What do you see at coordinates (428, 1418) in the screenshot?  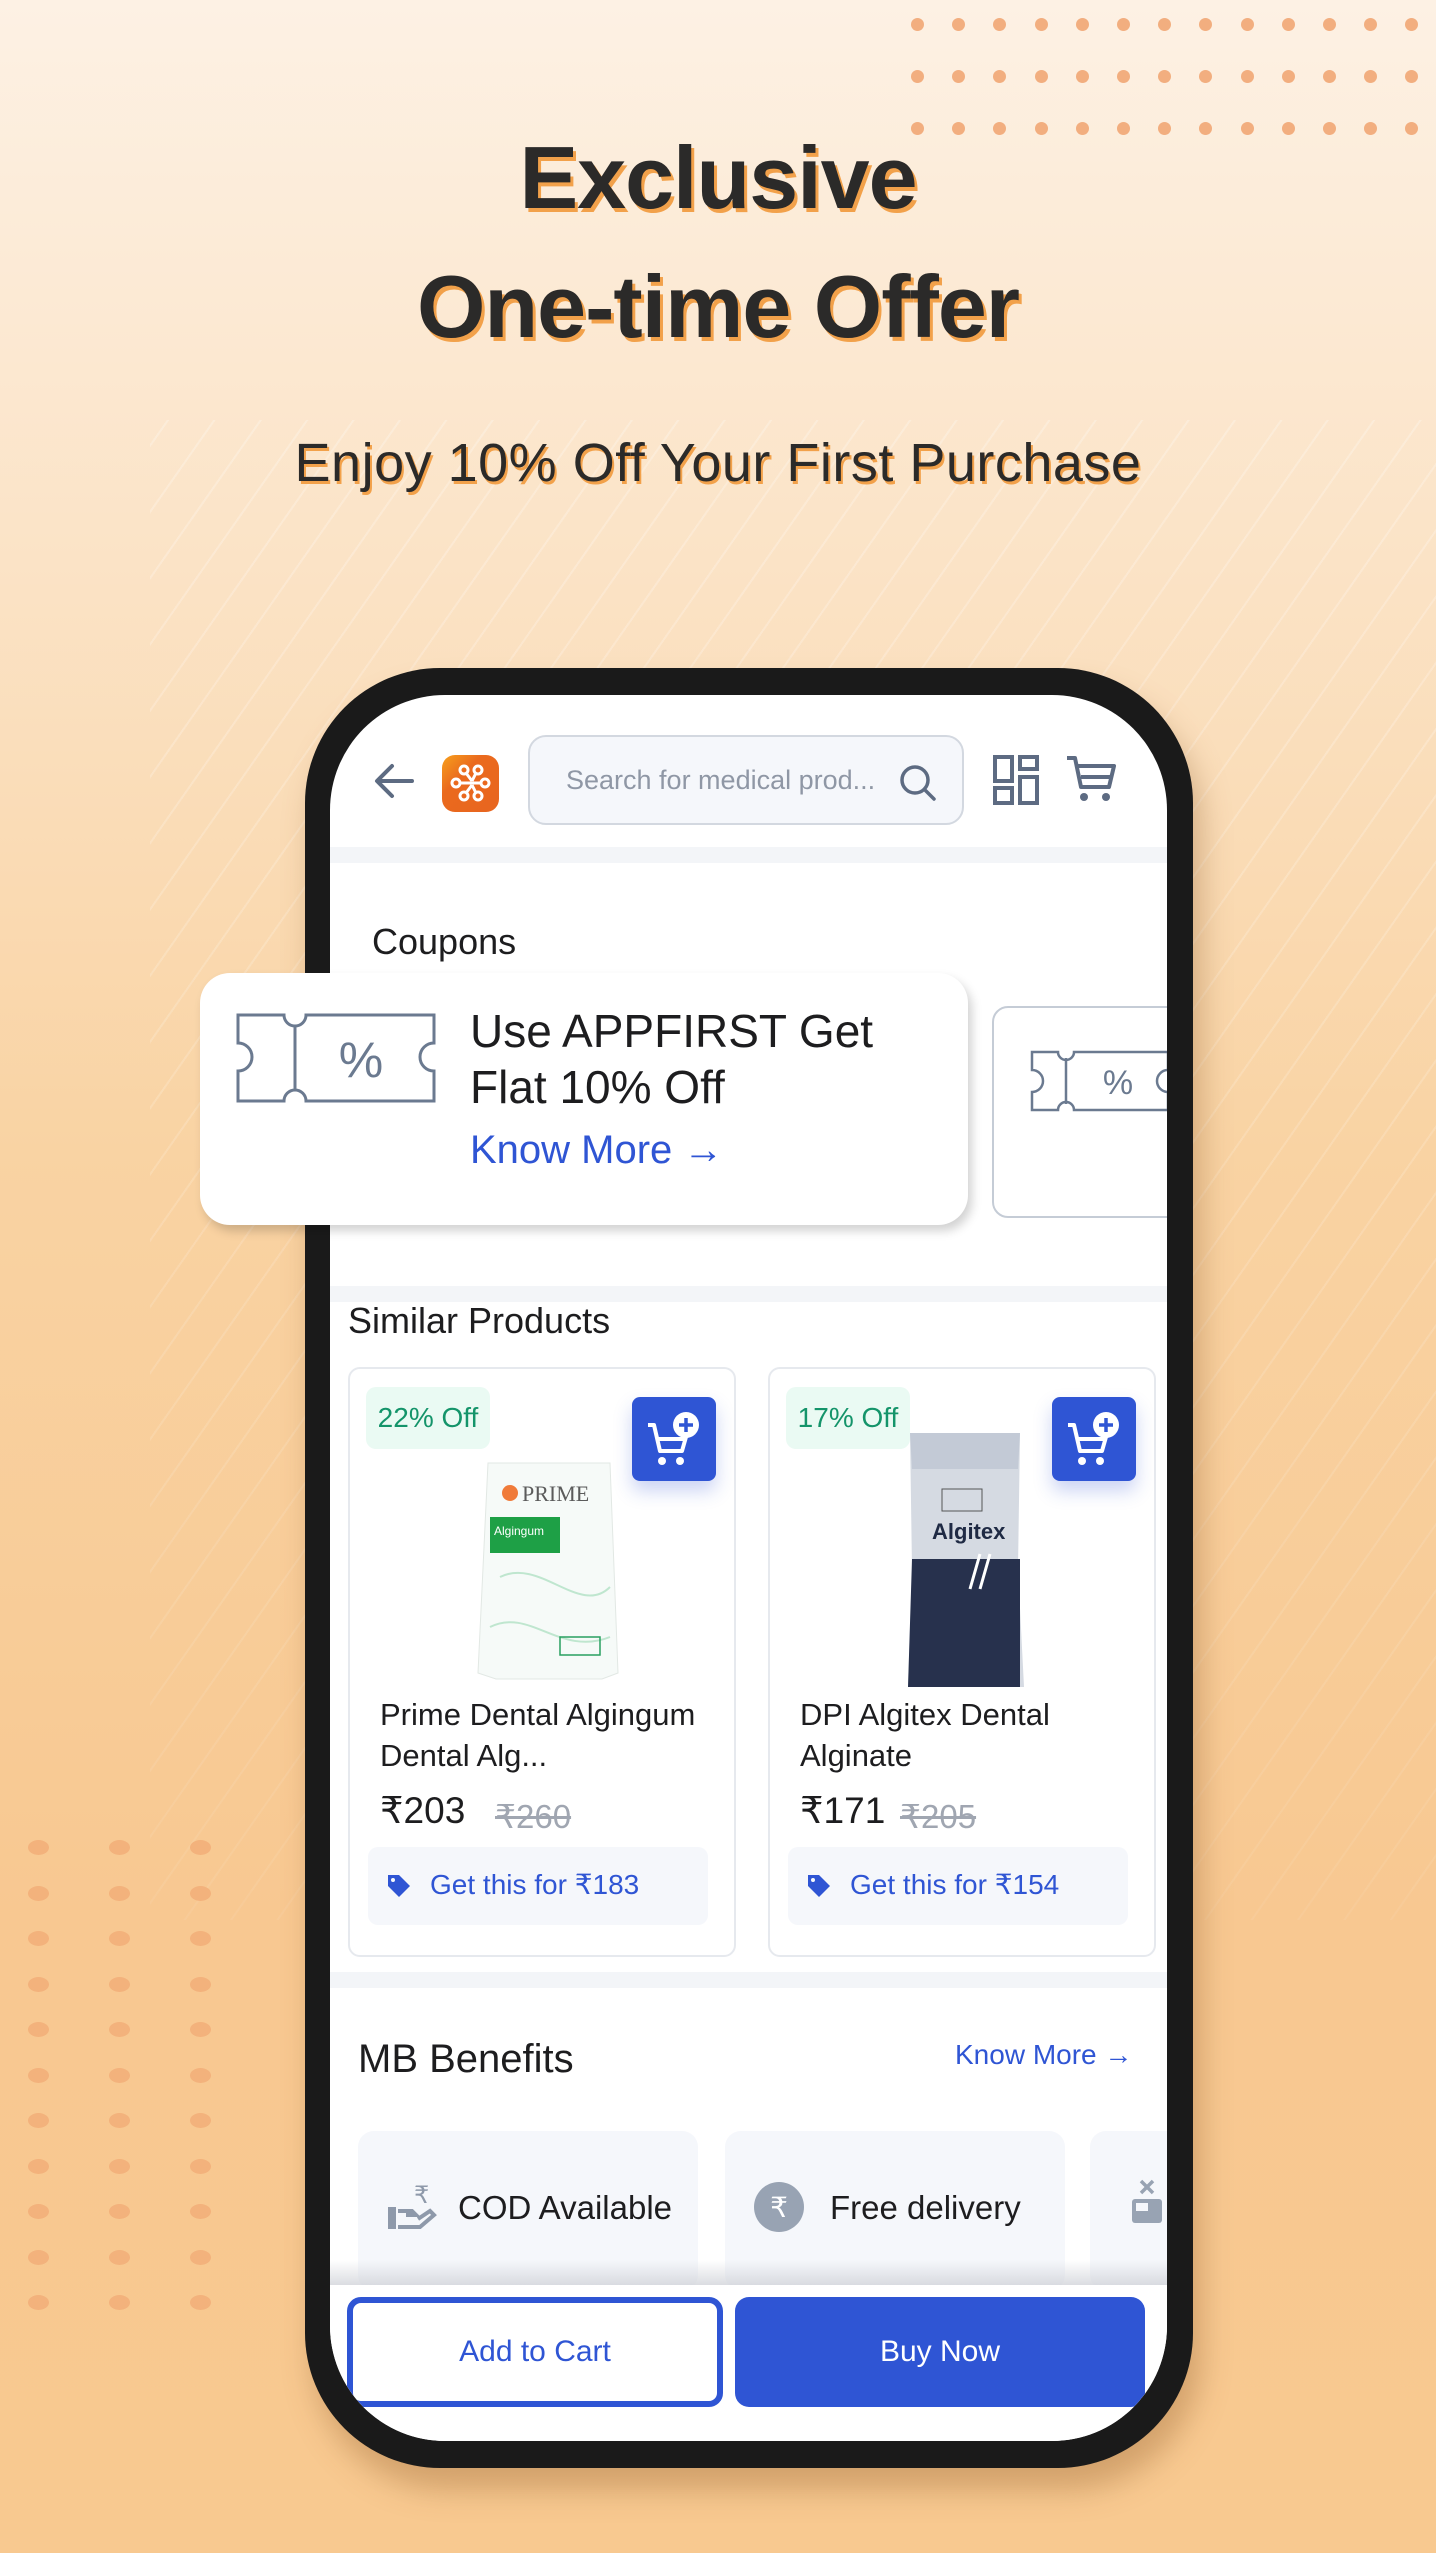 I see `discount-badge: 22% Off` at bounding box center [428, 1418].